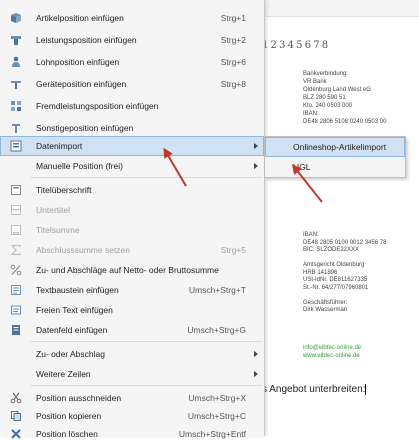 The image size is (419, 444). I want to click on menu-item-manuelle-position: Manuelle Position (frei), so click(132, 166).